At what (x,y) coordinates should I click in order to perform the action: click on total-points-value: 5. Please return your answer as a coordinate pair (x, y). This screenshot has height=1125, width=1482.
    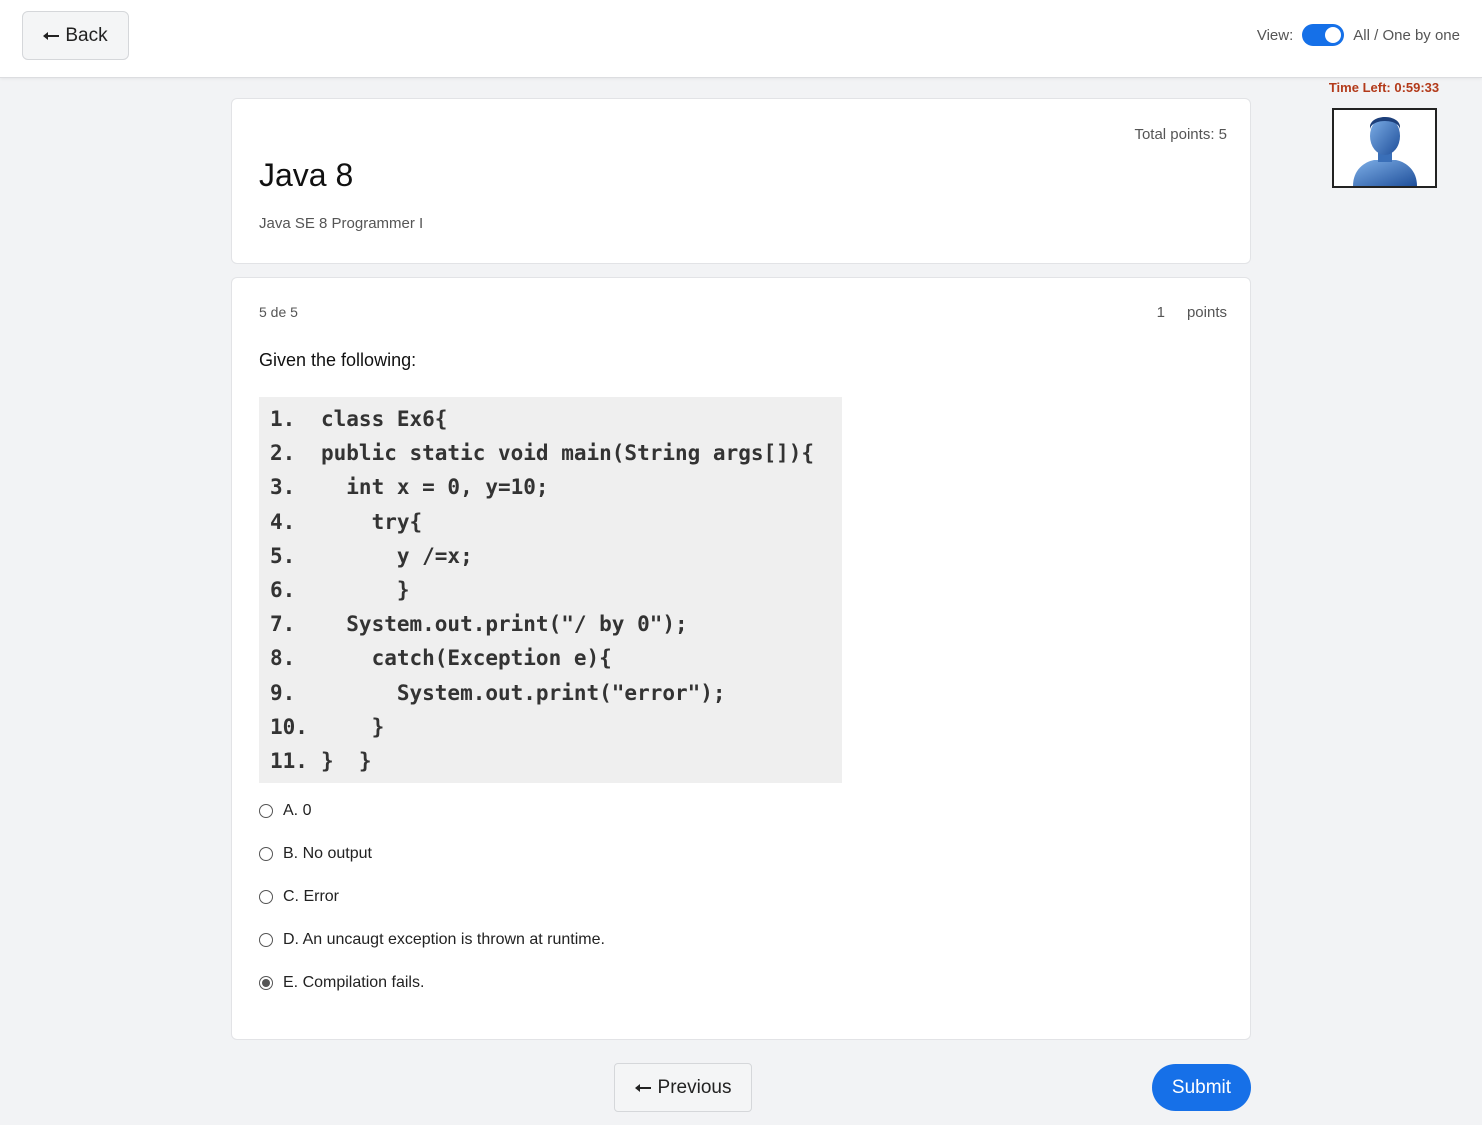
    Looking at the image, I should click on (1222, 134).